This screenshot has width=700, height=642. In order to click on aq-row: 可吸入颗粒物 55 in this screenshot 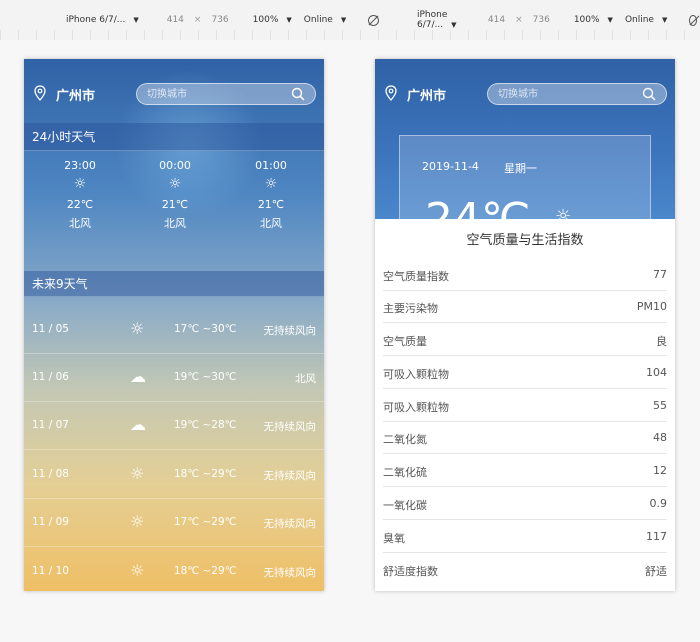, I will do `click(525, 406)`.